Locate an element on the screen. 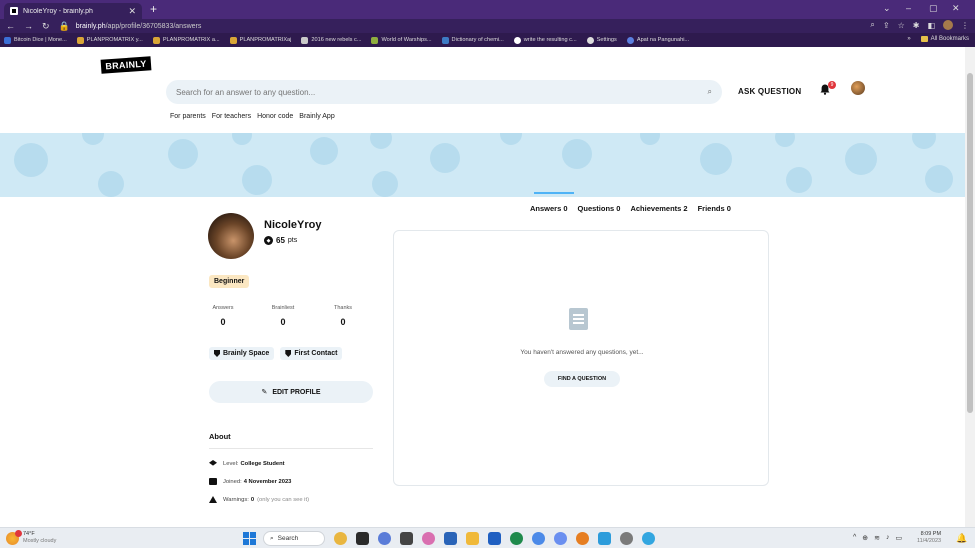  bookmark-star-icon: ☆ is located at coordinates (901, 25).